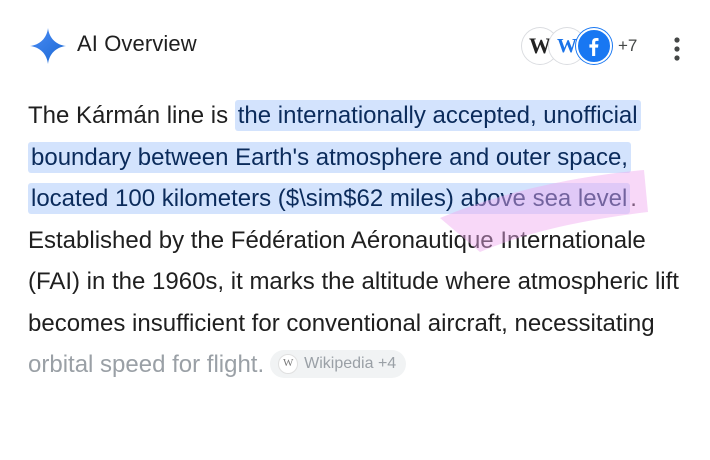  I want to click on facebook-icon, so click(594, 46).